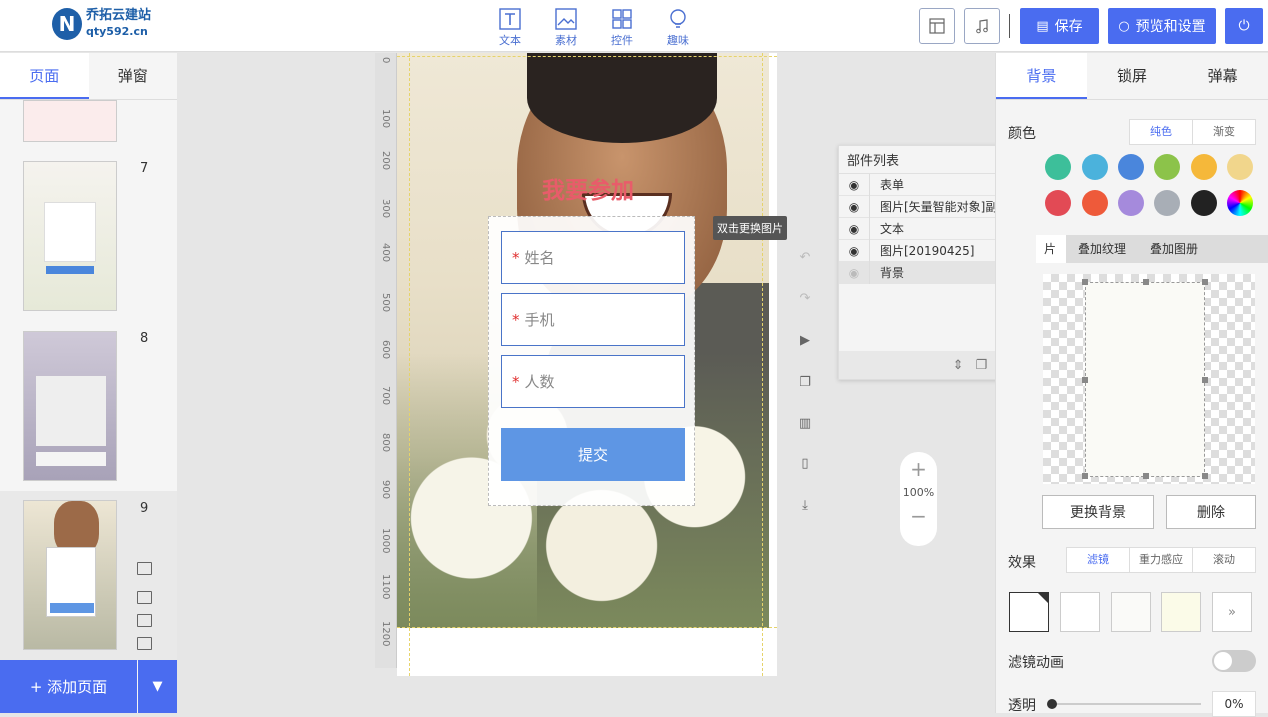 This screenshot has width=1268, height=717. What do you see at coordinates (1211, 512) in the screenshot?
I see `delete-background-button: 删除` at bounding box center [1211, 512].